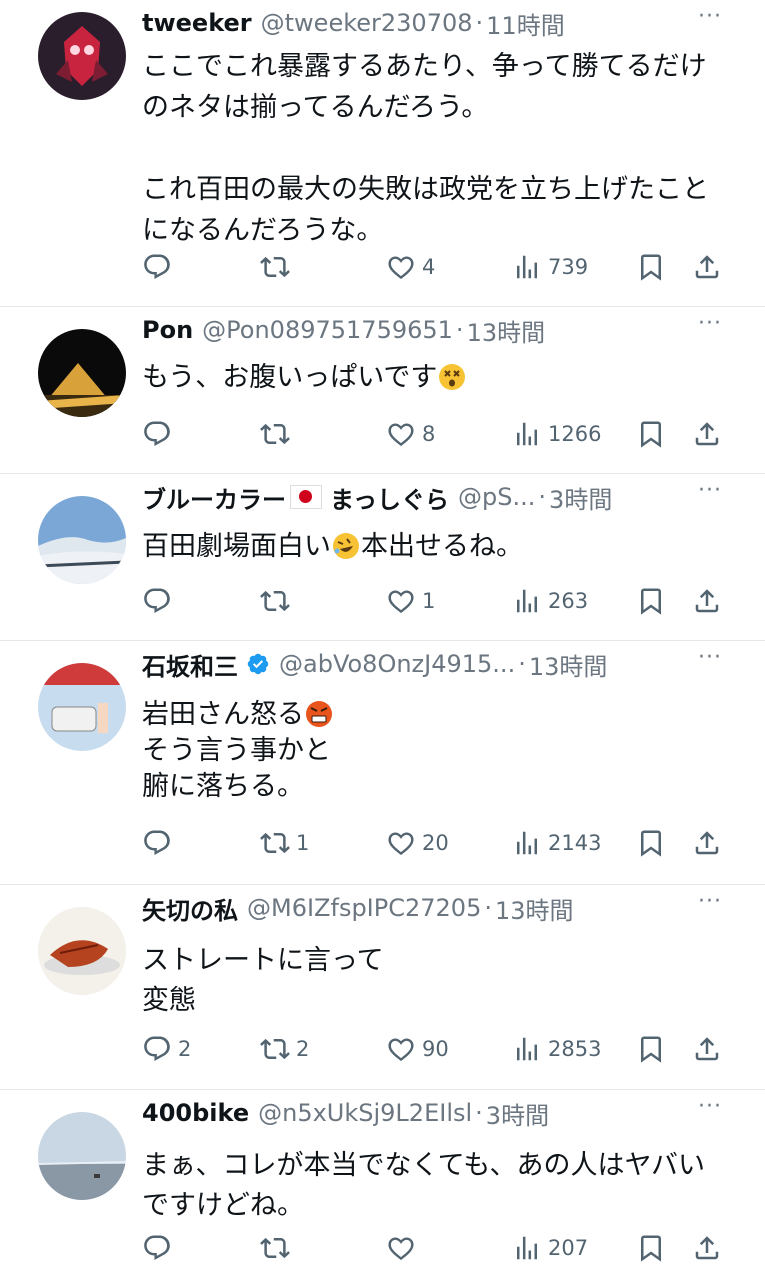 The image size is (765, 1280). Describe the element at coordinates (157, 1049) in the screenshot. I see `reply-icon` at that location.